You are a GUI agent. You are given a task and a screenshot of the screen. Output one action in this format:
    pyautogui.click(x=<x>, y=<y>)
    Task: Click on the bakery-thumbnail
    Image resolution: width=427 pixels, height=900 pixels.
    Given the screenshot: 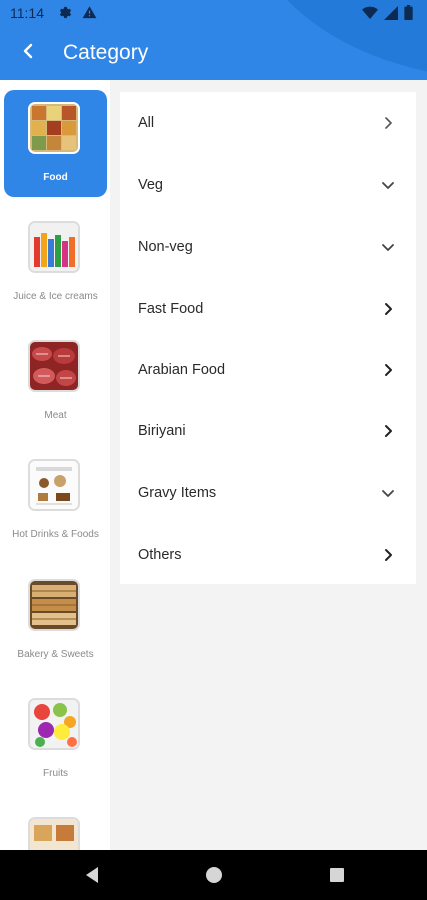 What is the action you would take?
    pyautogui.click(x=54, y=605)
    